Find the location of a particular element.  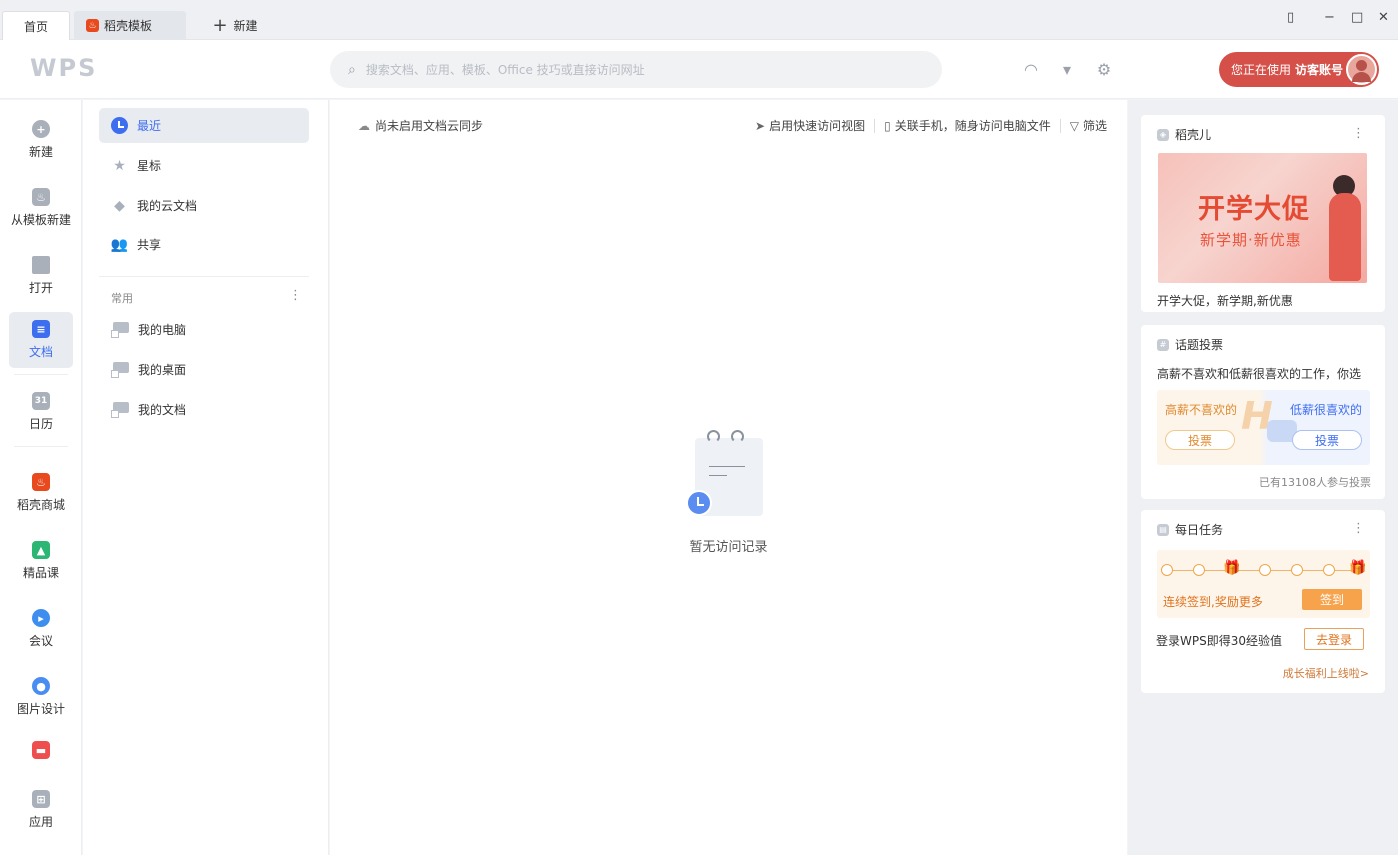

nav-open: 打开 is located at coordinates (41, 276).